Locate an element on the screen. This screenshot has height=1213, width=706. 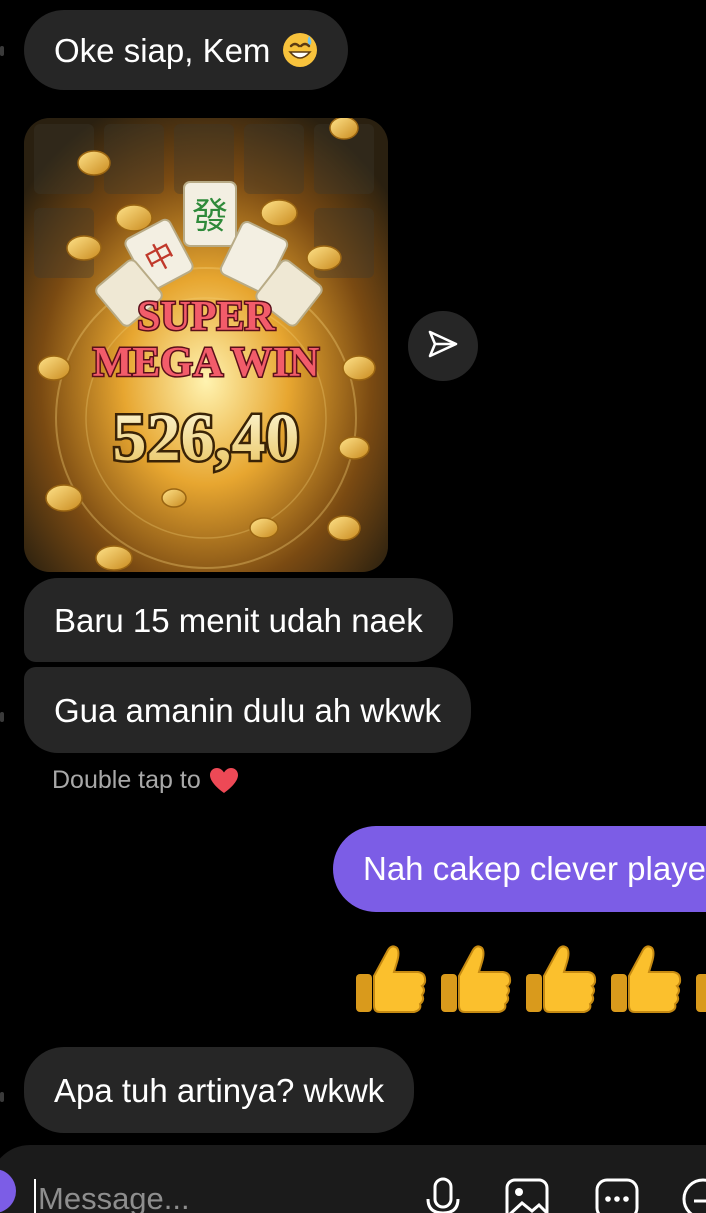
message-text: Baru 15 menit udah naek is located at coordinates (238, 620).